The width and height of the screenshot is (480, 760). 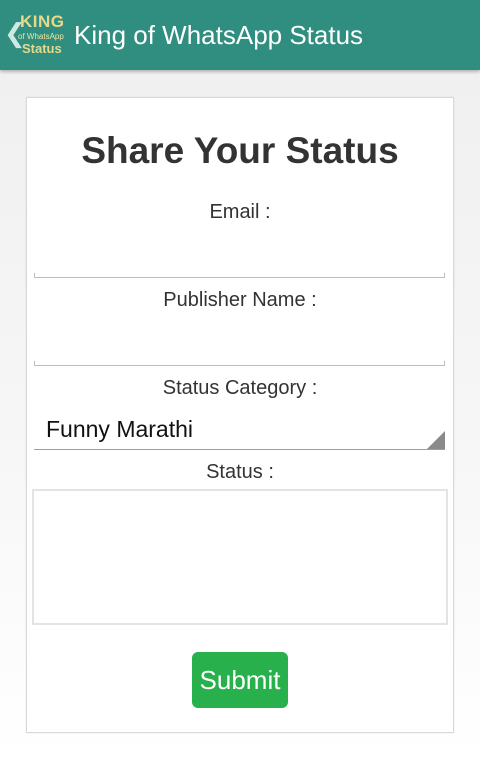 What do you see at coordinates (240, 472) in the screenshot?
I see `status-label: Status :` at bounding box center [240, 472].